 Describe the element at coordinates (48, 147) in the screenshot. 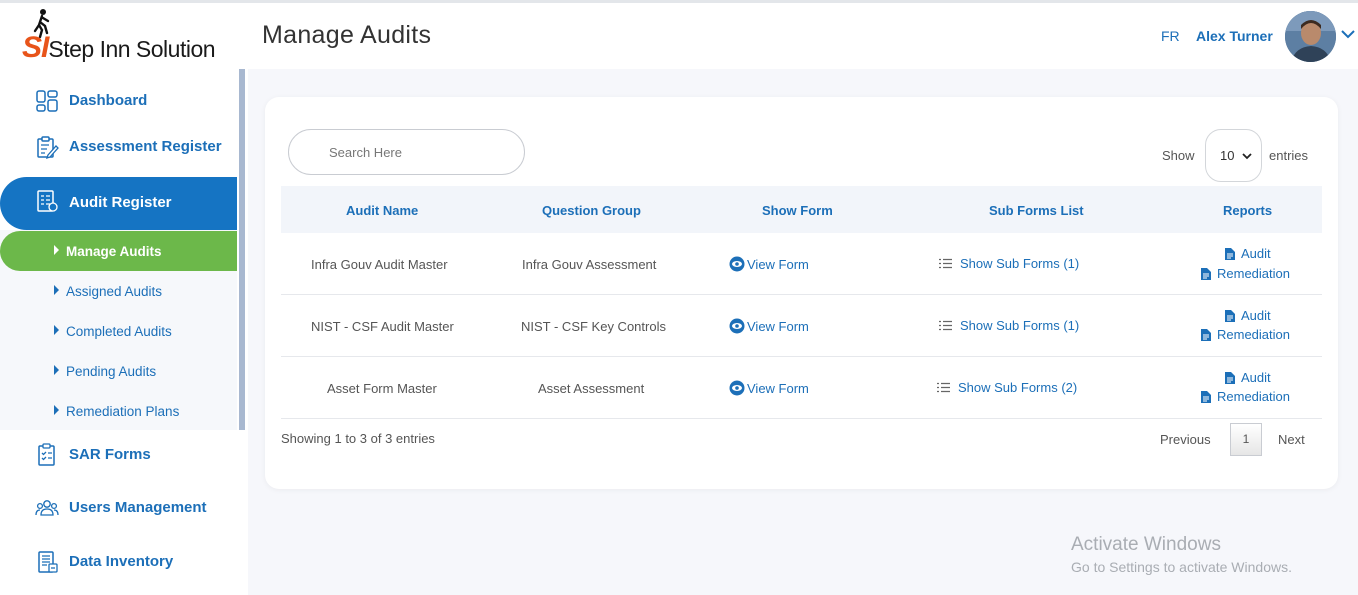

I see `clipboard-edit-icon` at that location.